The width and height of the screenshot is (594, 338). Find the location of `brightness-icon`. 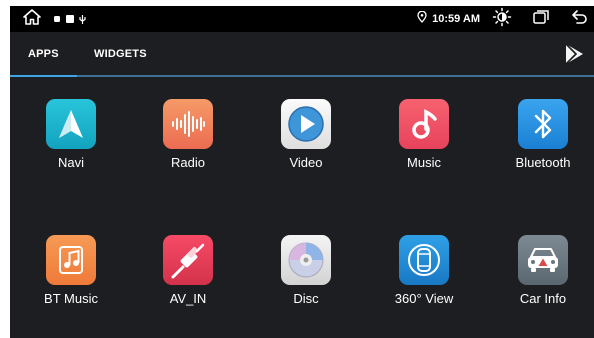

brightness-icon is located at coordinates (502, 19).